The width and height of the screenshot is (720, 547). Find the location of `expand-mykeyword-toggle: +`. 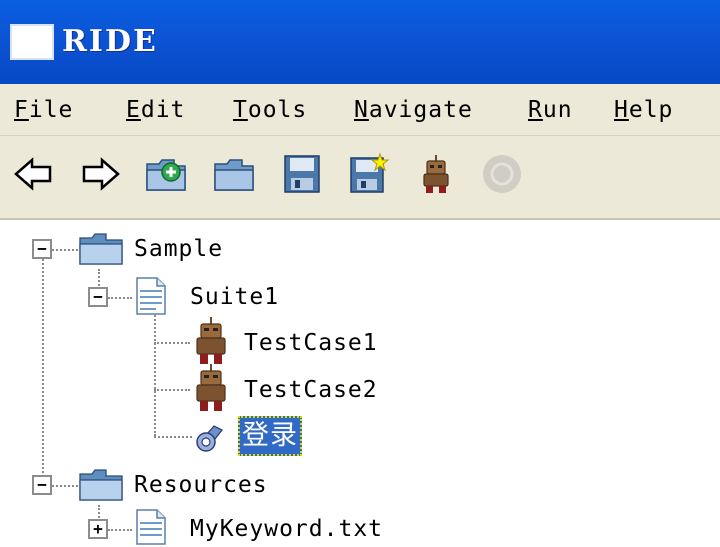

expand-mykeyword-toggle: + is located at coordinates (98, 529).